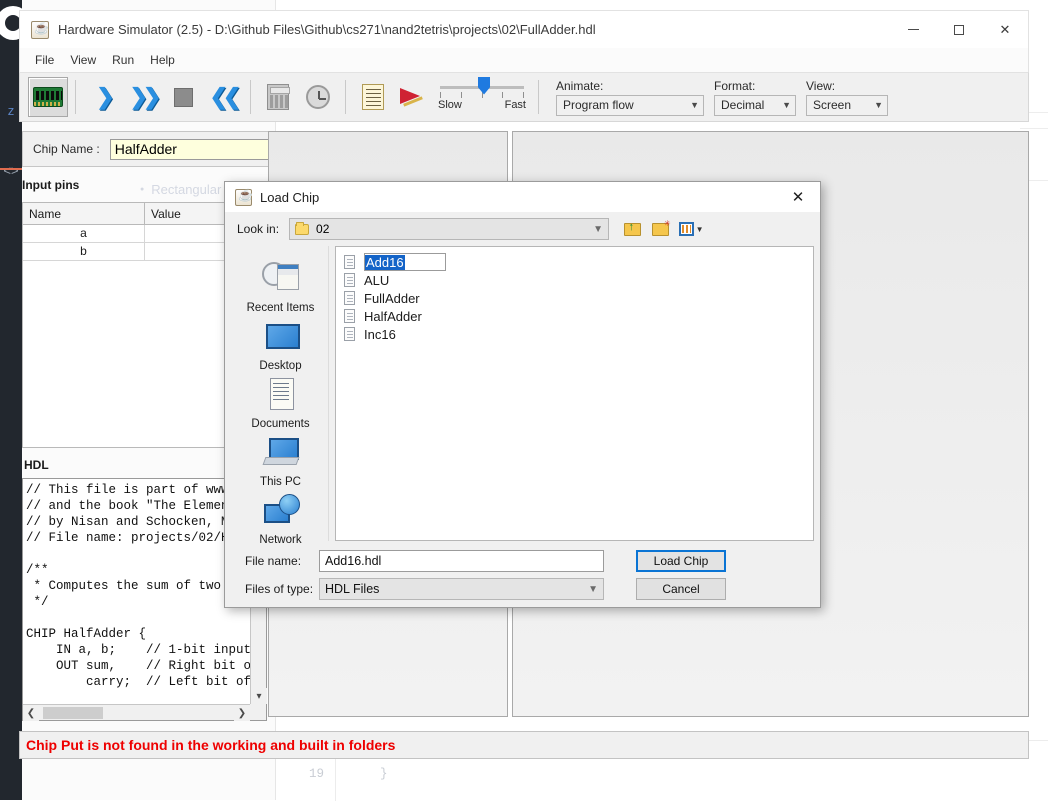  What do you see at coordinates (73, 713) in the screenshot?
I see `scrollbar-thumb` at bounding box center [73, 713].